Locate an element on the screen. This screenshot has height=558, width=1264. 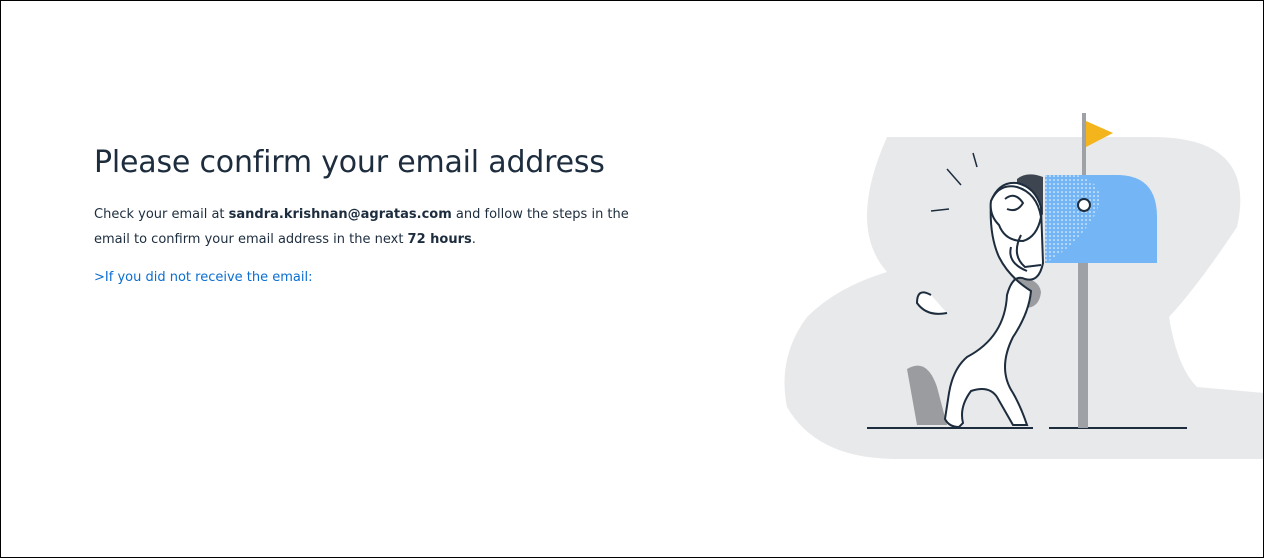
message-suffix: . is located at coordinates (473, 239).